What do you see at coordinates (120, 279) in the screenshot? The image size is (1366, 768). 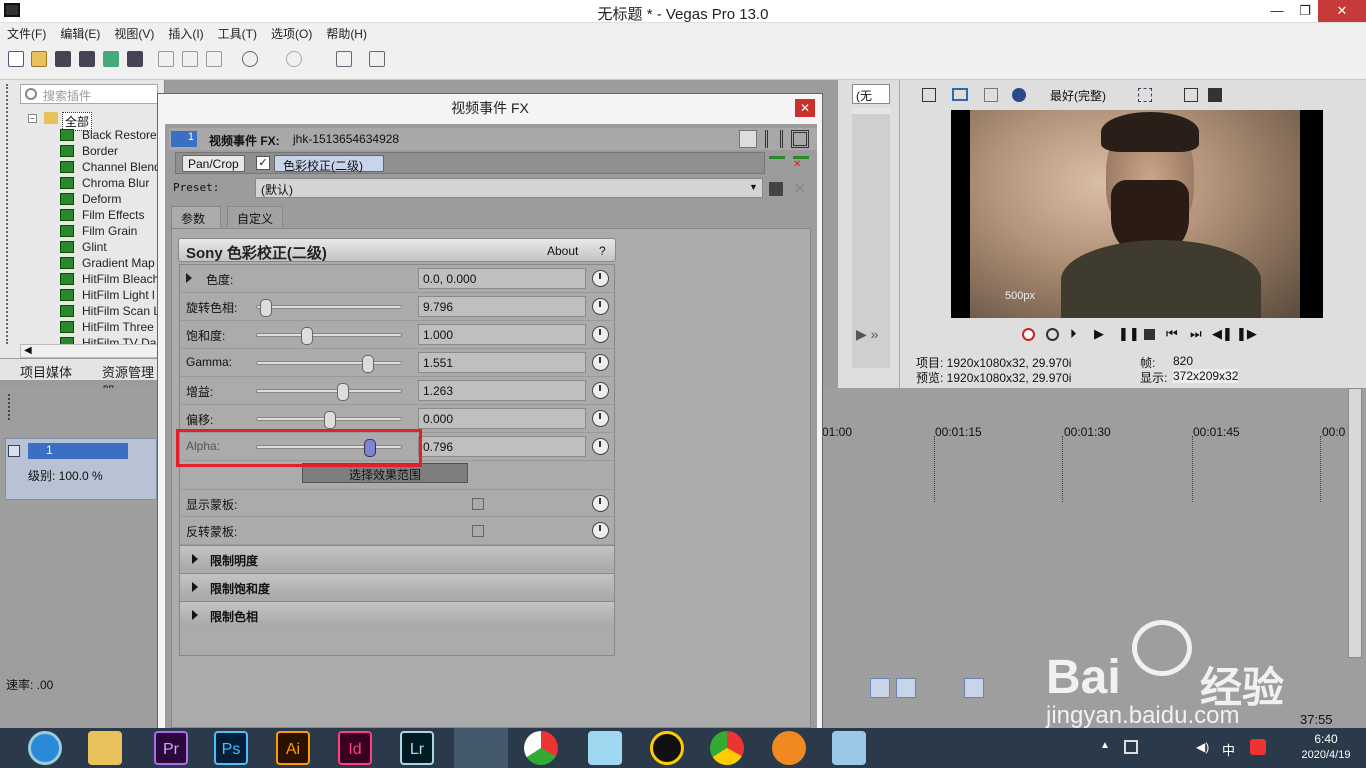 I see `tree-item: HitFilm Bleach` at bounding box center [120, 279].